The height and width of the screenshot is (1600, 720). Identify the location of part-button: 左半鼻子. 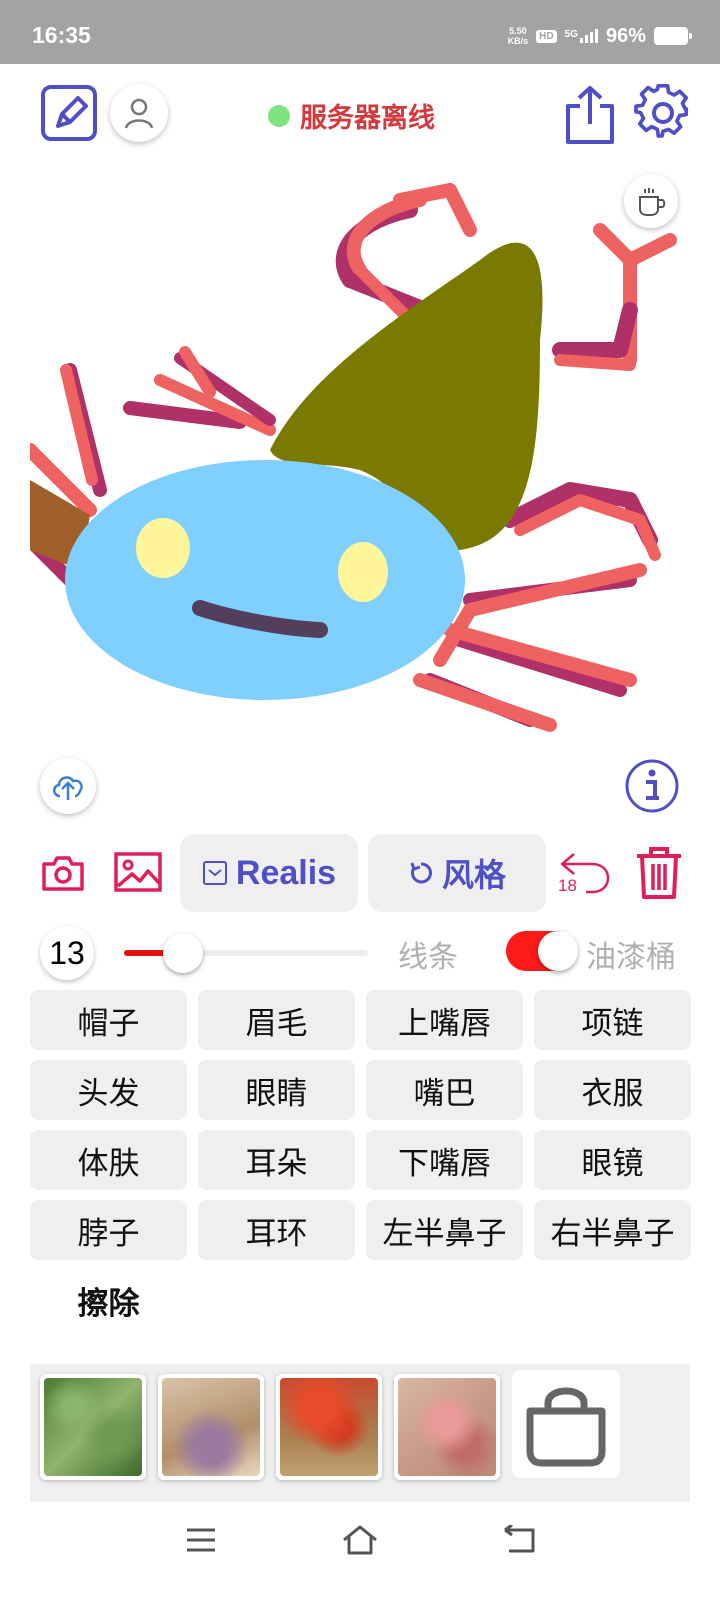
(444, 1230).